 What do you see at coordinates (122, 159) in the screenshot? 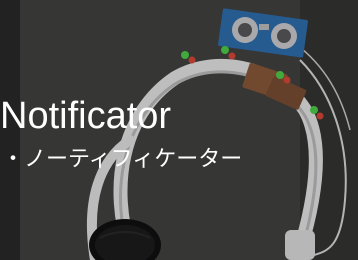
I see `page-subtitle: ・ノーティフィケーター` at bounding box center [122, 159].